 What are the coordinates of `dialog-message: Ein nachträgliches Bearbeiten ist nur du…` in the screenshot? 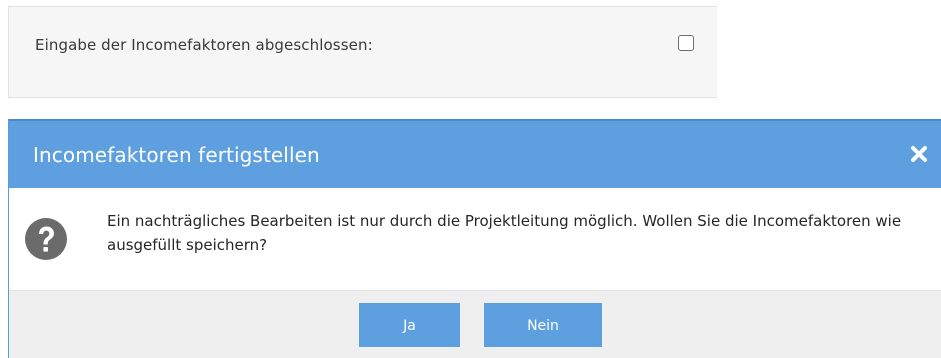 It's located at (504, 233).